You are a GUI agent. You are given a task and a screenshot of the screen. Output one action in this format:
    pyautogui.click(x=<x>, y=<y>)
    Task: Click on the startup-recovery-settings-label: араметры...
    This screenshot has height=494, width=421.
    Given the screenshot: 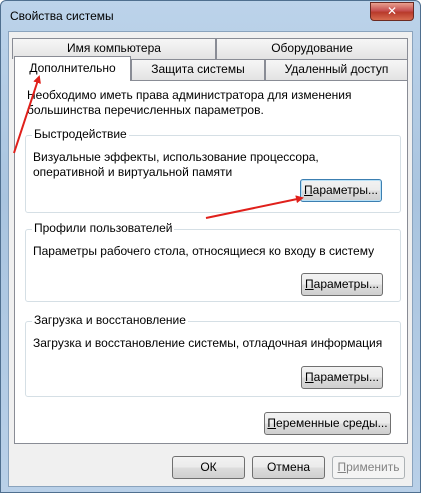 What is the action you would take?
    pyautogui.click(x=346, y=377)
    